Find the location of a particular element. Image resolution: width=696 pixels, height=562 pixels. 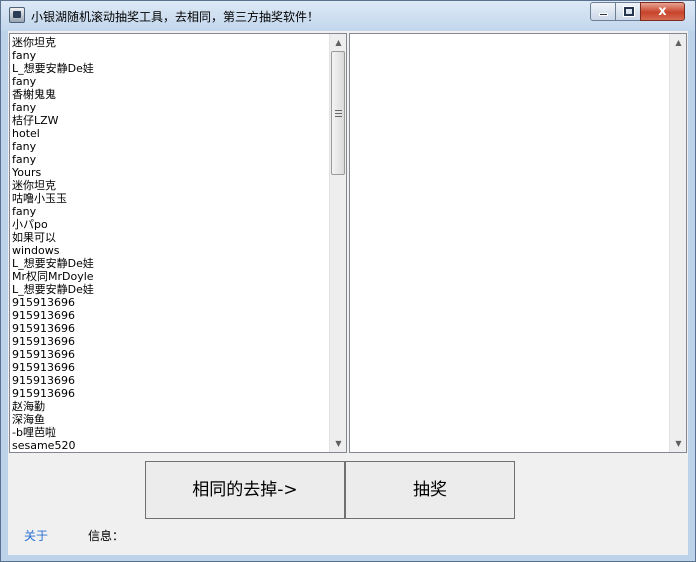

dedupe-button: 相同的去掉-> is located at coordinates (245, 490).